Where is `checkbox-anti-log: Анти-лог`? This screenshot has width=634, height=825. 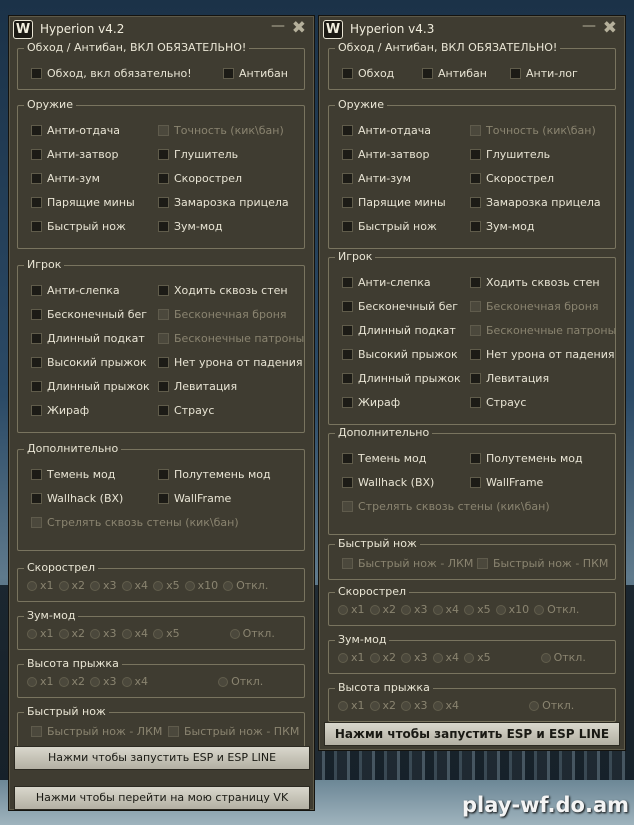 checkbox-anti-log: Анти-лог is located at coordinates (544, 73).